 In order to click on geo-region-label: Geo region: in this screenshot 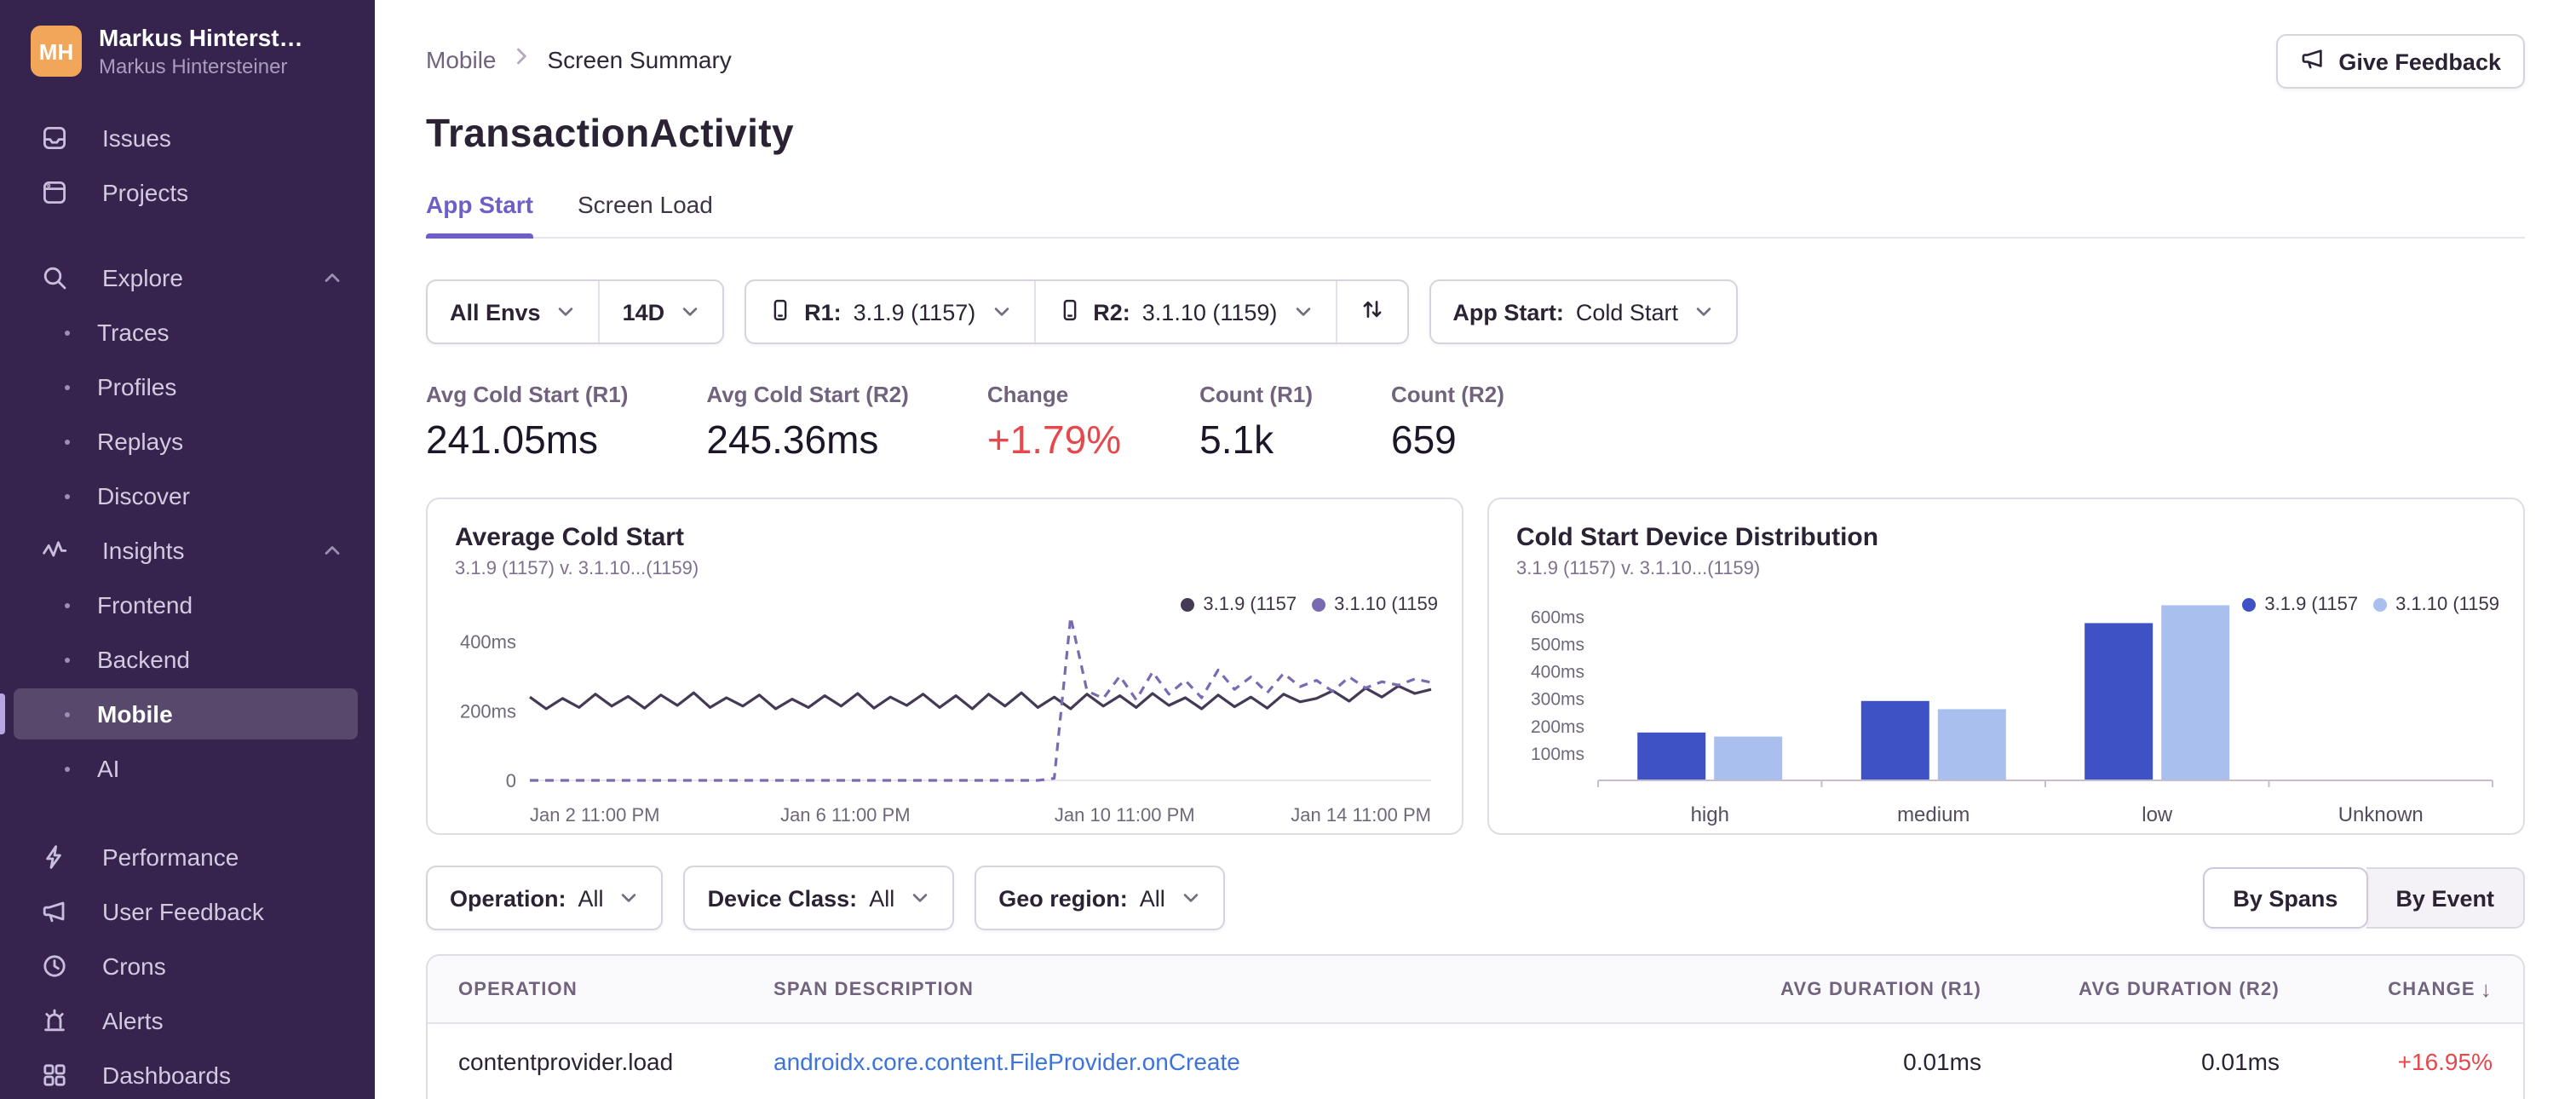, I will do `click(1063, 898)`.